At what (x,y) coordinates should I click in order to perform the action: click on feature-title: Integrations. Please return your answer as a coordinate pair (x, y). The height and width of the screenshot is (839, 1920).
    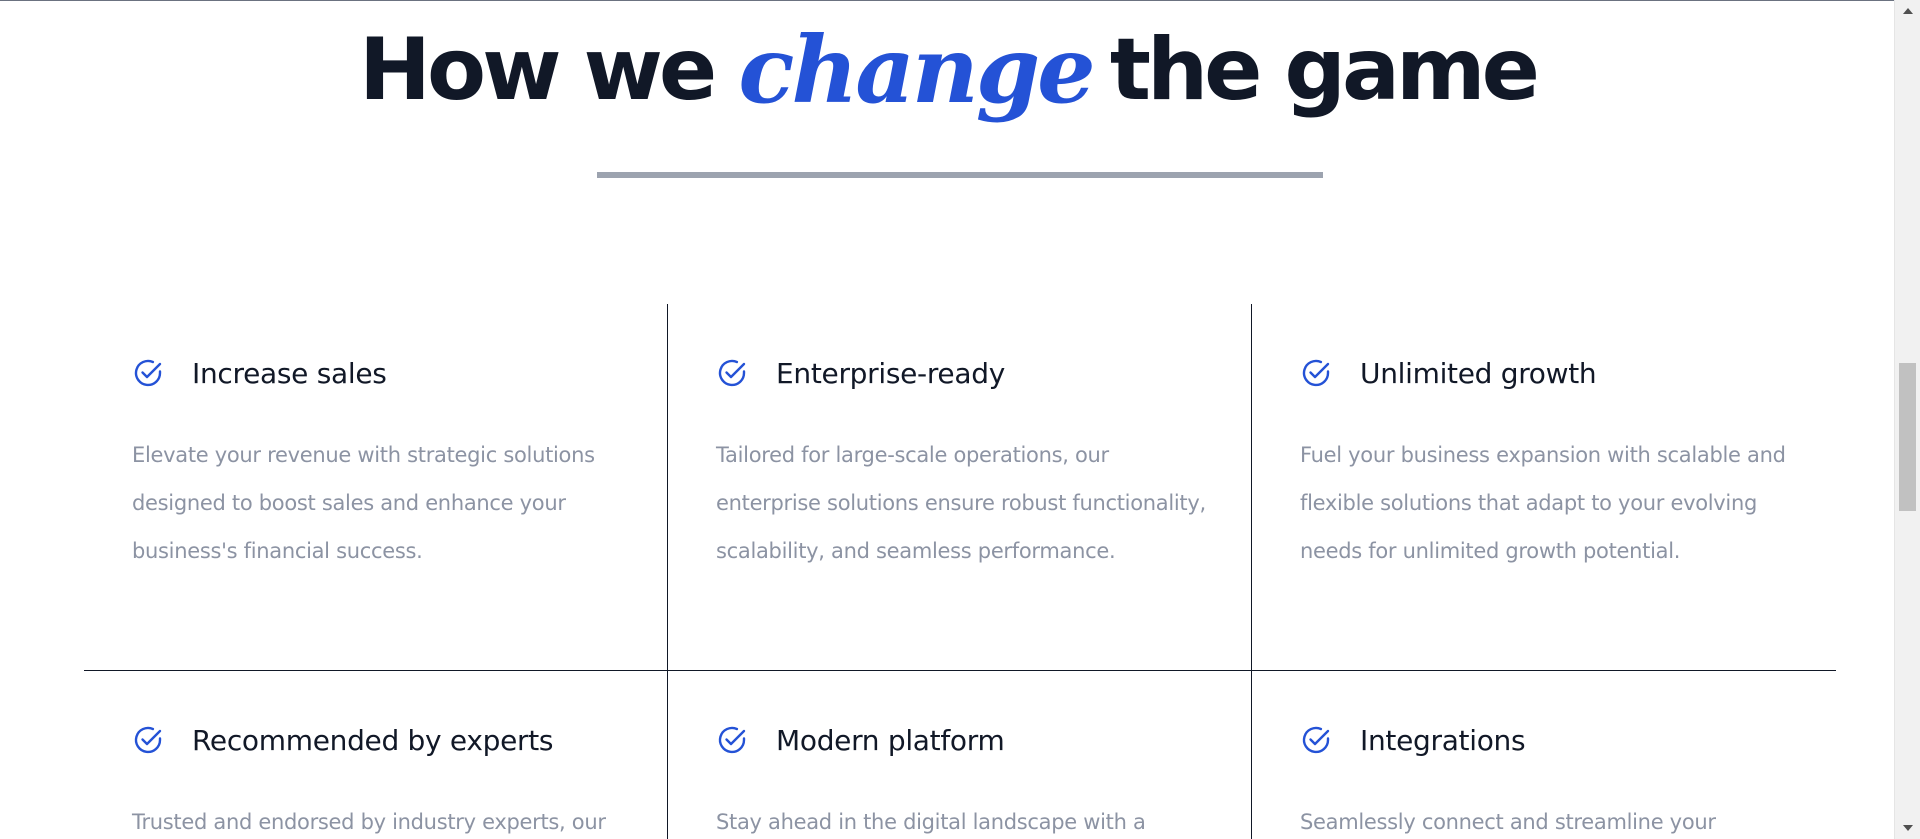
    Looking at the image, I should click on (1443, 740).